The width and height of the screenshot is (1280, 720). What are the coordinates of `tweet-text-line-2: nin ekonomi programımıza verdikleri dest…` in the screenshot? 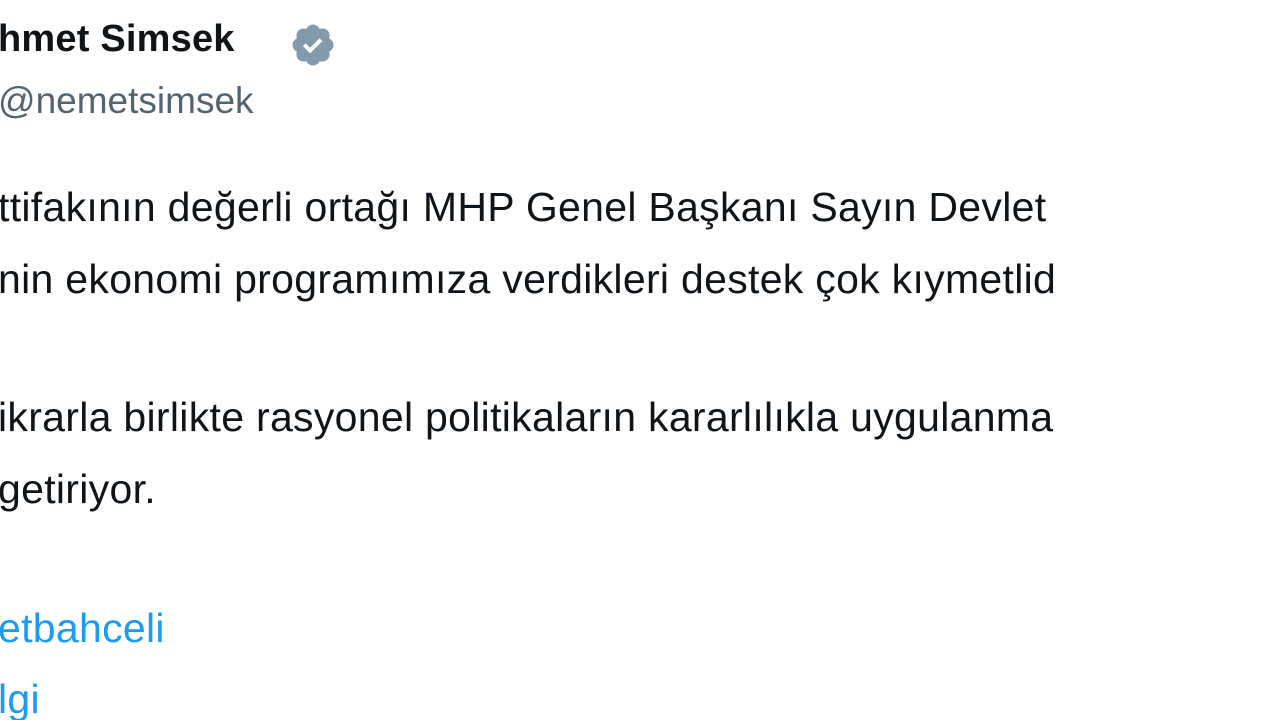 It's located at (528, 279).